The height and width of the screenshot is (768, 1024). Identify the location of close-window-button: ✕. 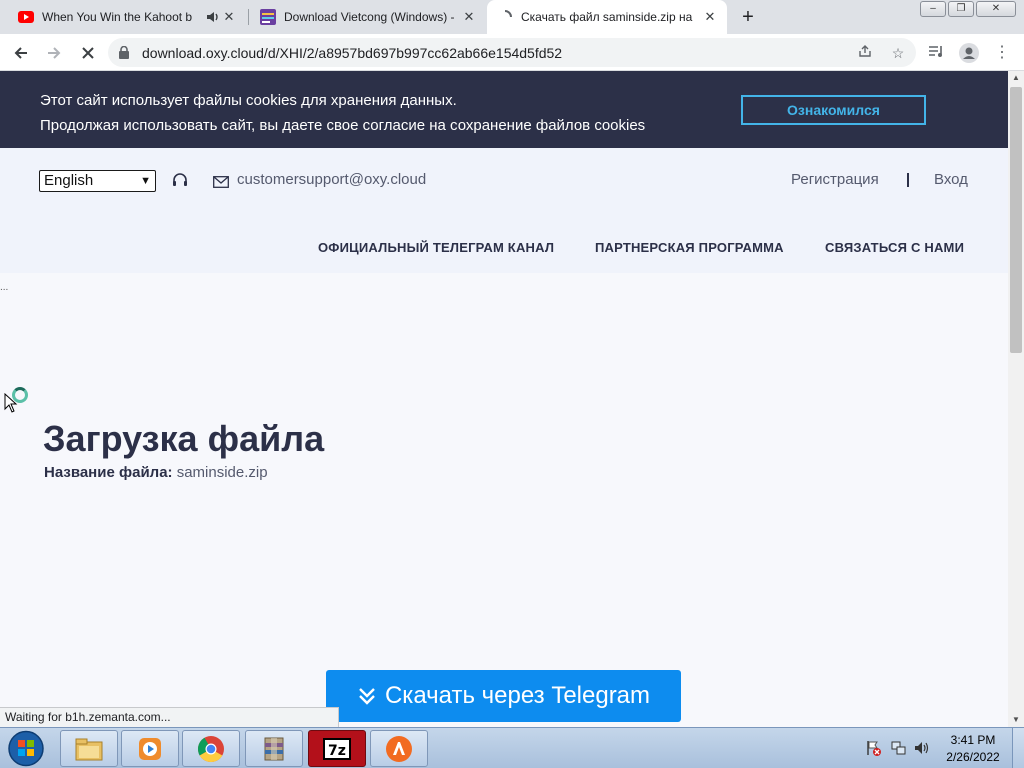
(996, 9).